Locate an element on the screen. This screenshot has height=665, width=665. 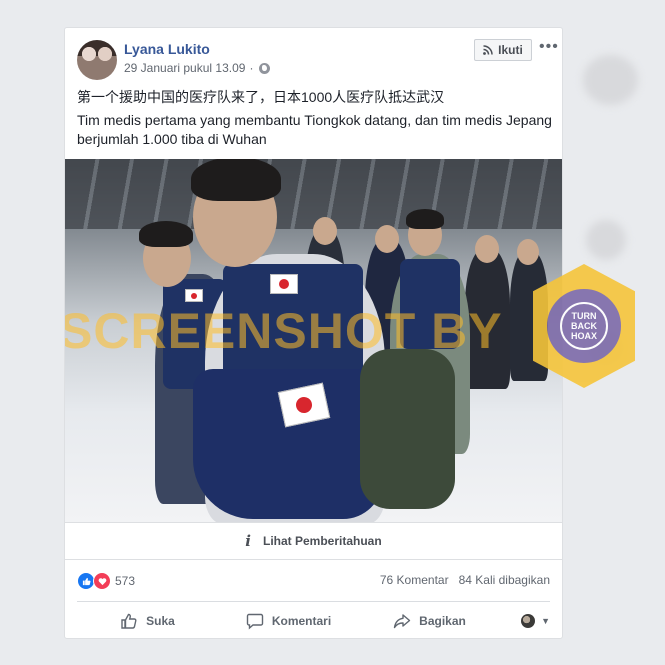
follow-button: Ikuti is located at coordinates (503, 50).